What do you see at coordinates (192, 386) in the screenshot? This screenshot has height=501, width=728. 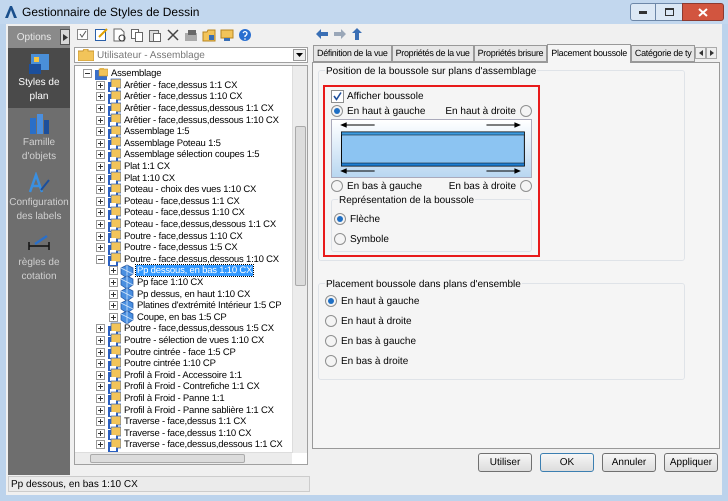 I see `tree-item: Profil à Froid - Contrefiche 1:1 CX` at bounding box center [192, 386].